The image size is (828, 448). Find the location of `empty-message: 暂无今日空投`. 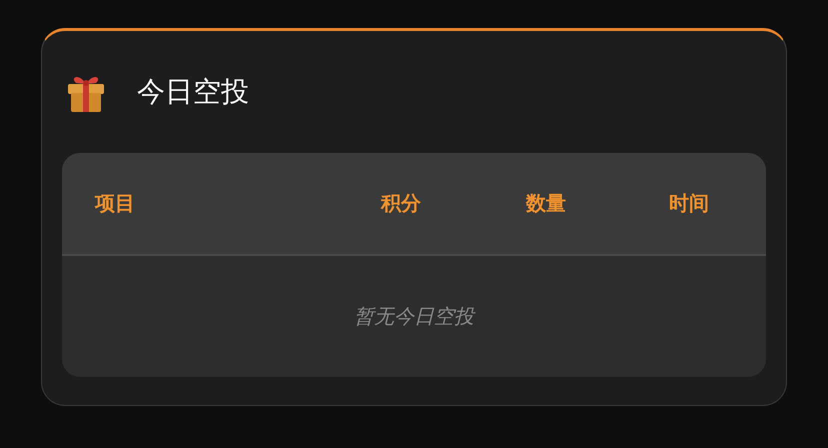

empty-message: 暂无今日空投 is located at coordinates (414, 316).